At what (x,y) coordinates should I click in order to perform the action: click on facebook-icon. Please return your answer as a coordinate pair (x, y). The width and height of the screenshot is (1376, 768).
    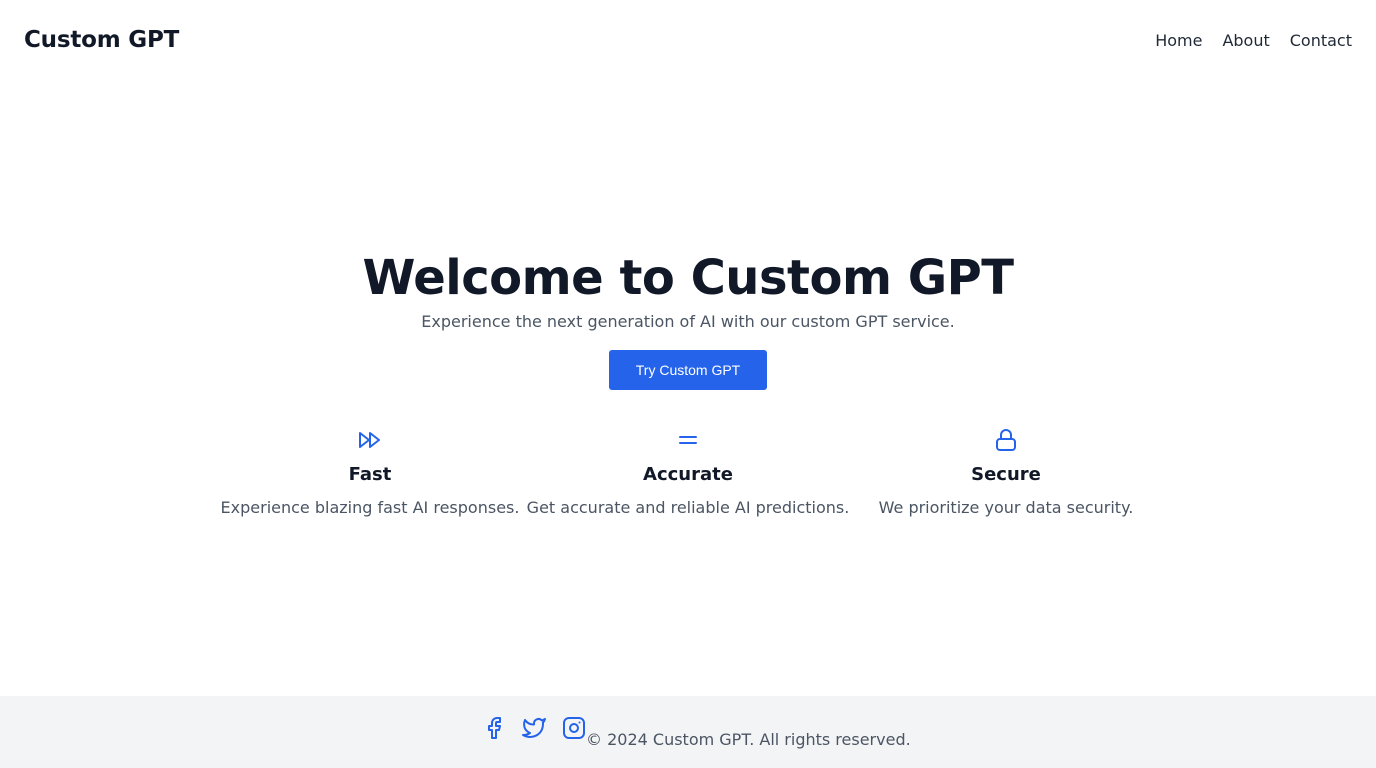
    Looking at the image, I should click on (494, 728).